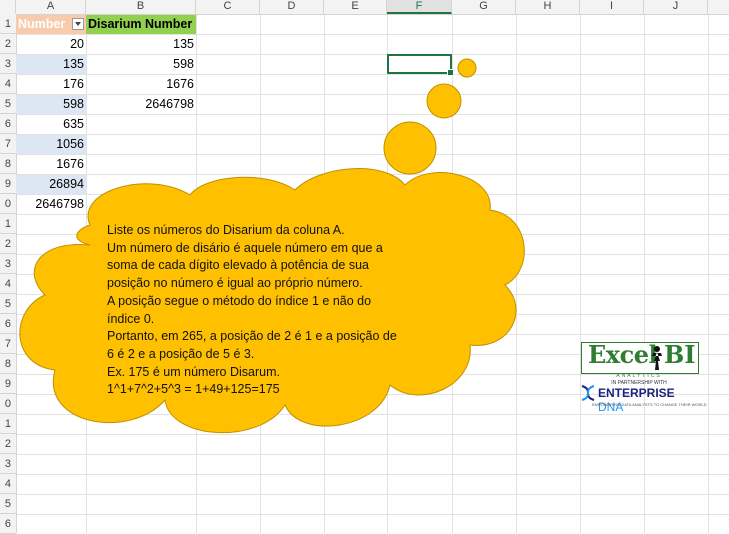 The width and height of the screenshot is (729, 534). What do you see at coordinates (484, 7) in the screenshot?
I see `column-header-g: G` at bounding box center [484, 7].